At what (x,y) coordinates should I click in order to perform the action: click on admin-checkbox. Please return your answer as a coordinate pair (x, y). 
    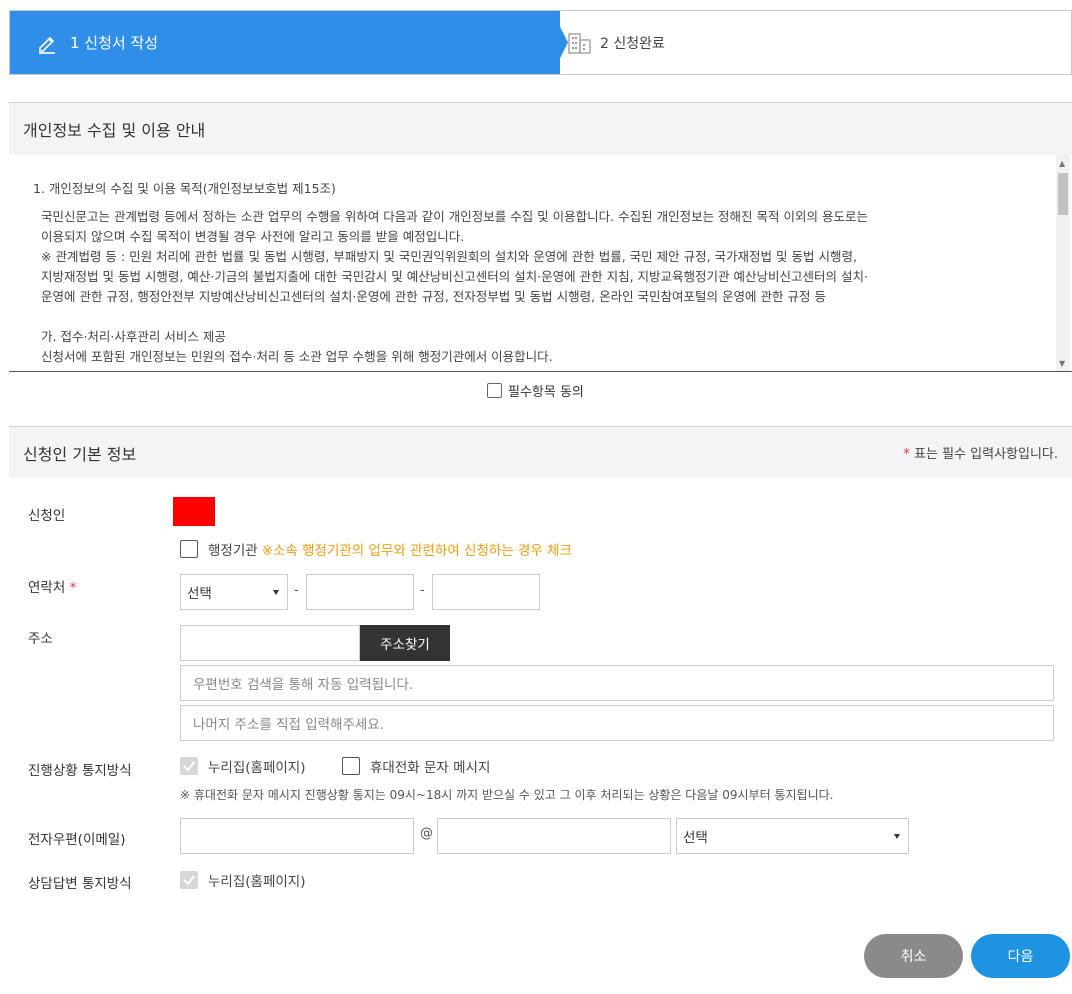
    Looking at the image, I should click on (189, 549).